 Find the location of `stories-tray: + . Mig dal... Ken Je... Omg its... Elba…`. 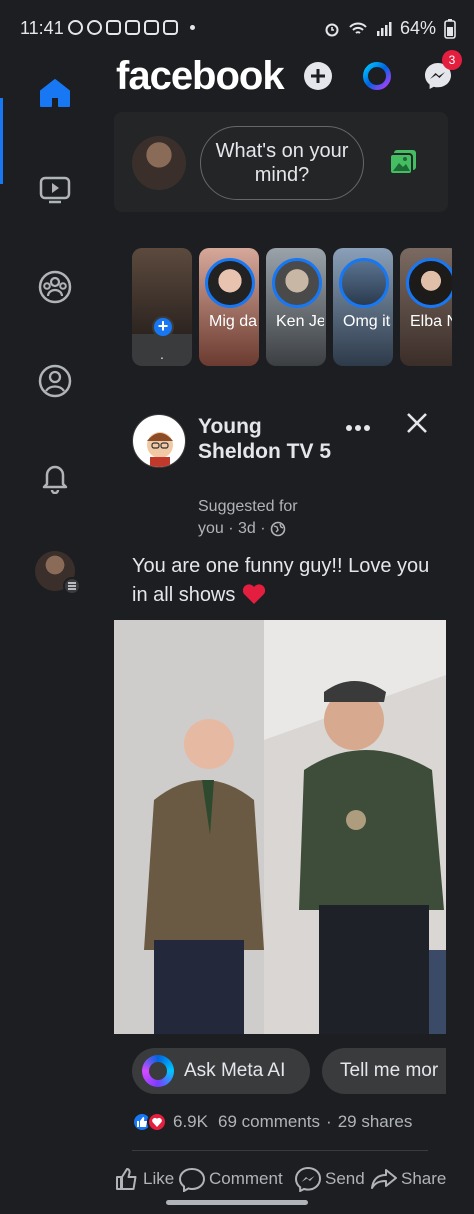

stories-tray: + . Mig dal... Ken Je... Omg its... Elba… is located at coordinates (292, 307).